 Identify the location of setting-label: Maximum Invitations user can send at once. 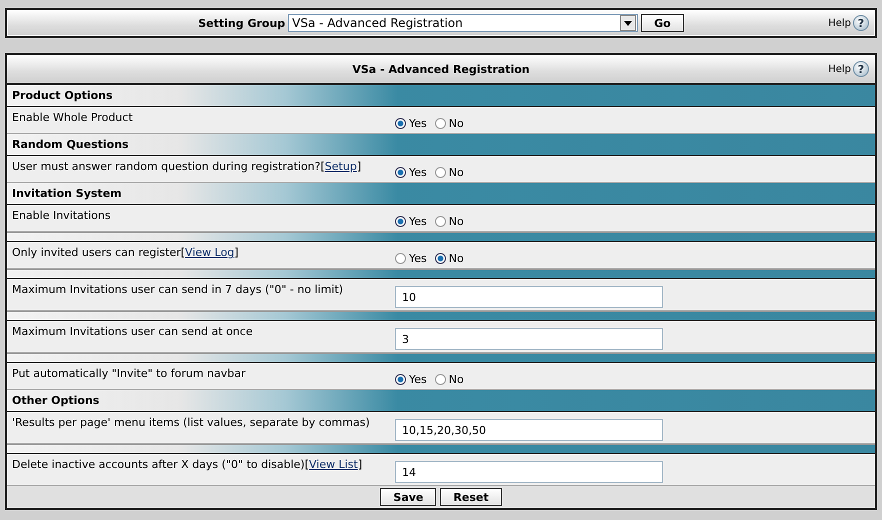
(132, 332).